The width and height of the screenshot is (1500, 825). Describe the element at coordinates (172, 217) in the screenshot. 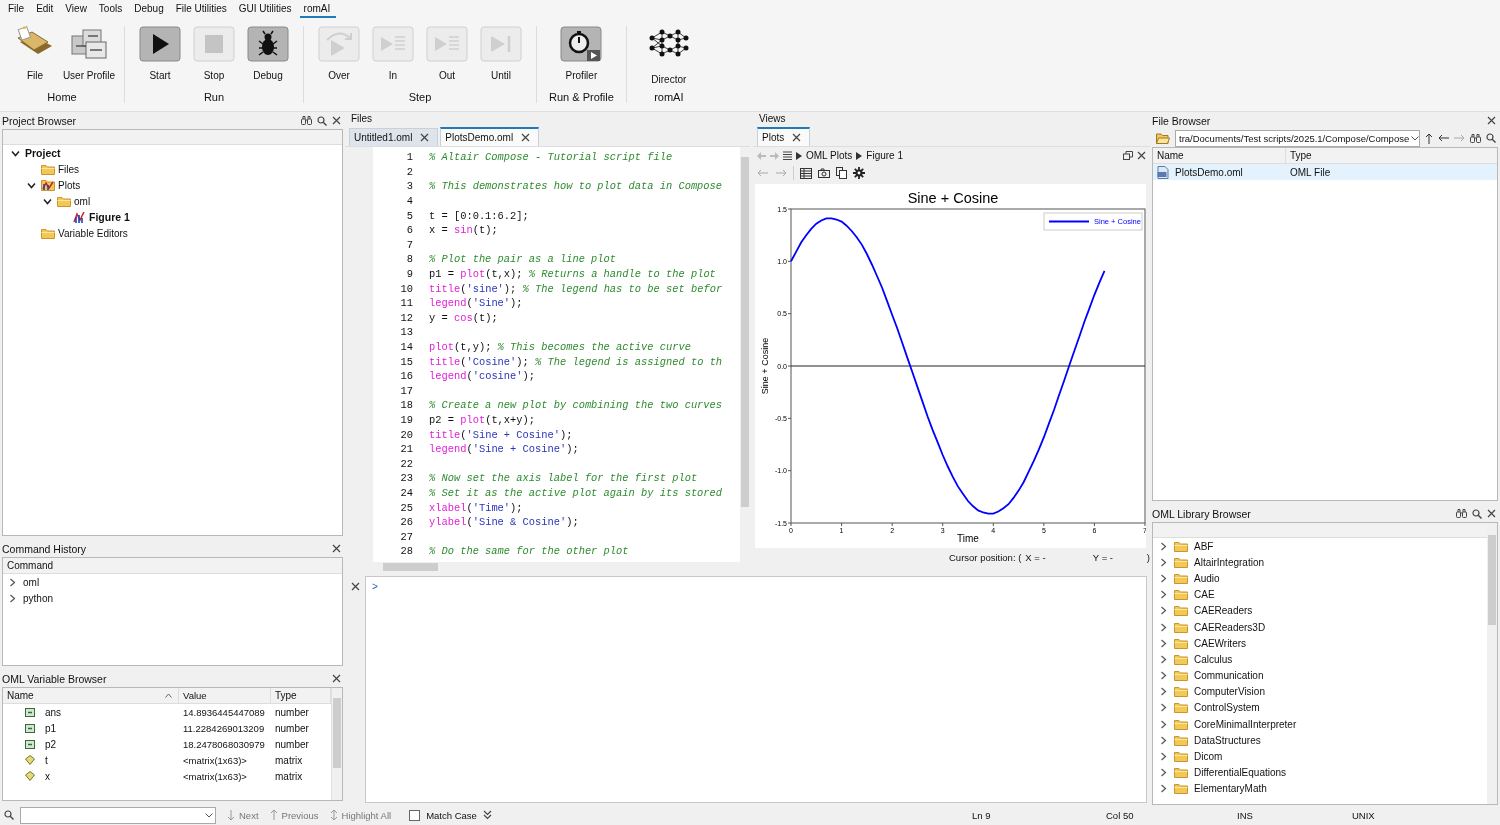

I see `tree-item: Figure 1` at that location.